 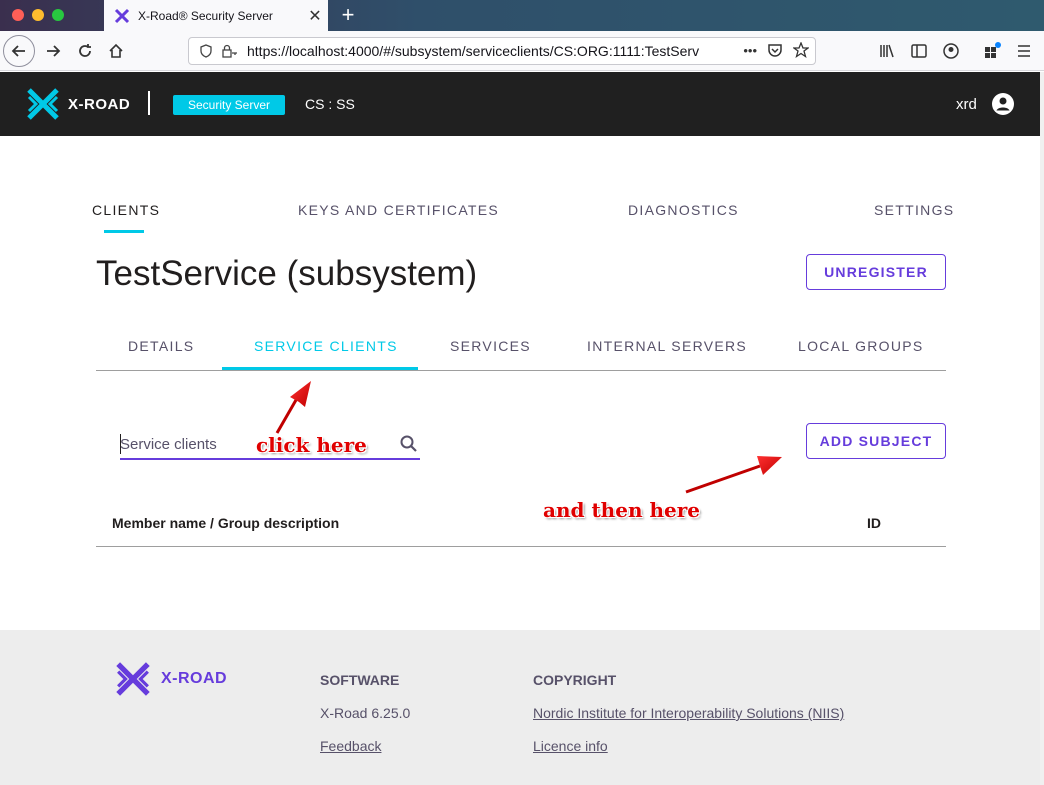 I want to click on text-caret, so click(x=120, y=444).